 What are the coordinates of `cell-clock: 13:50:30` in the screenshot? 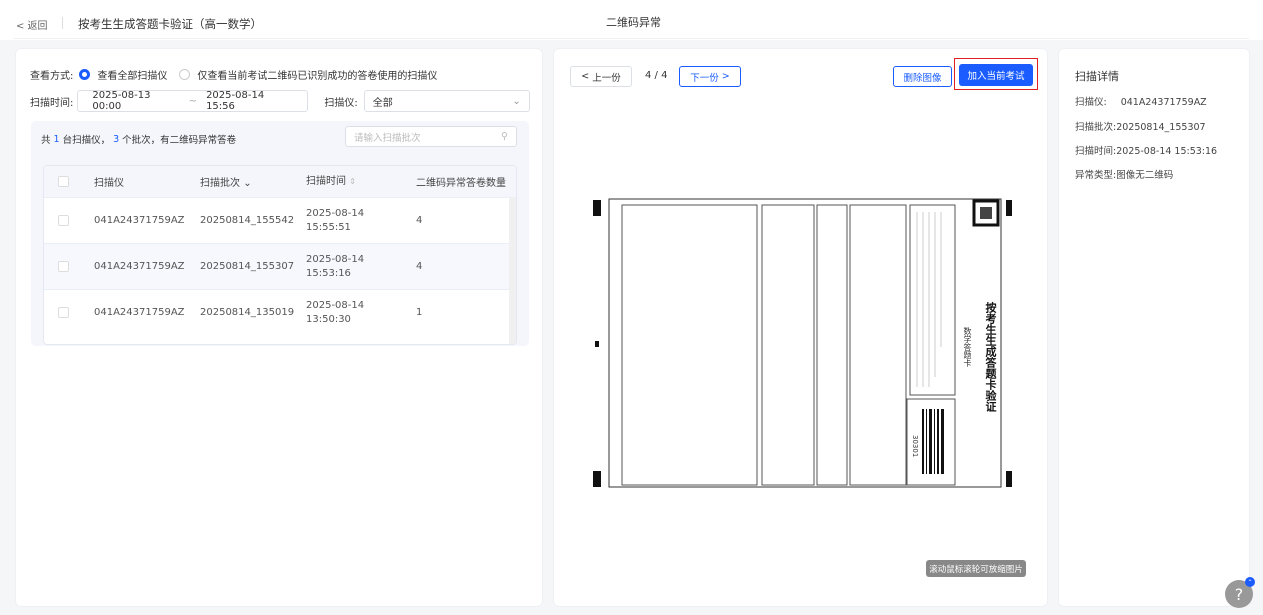 It's located at (328, 319).